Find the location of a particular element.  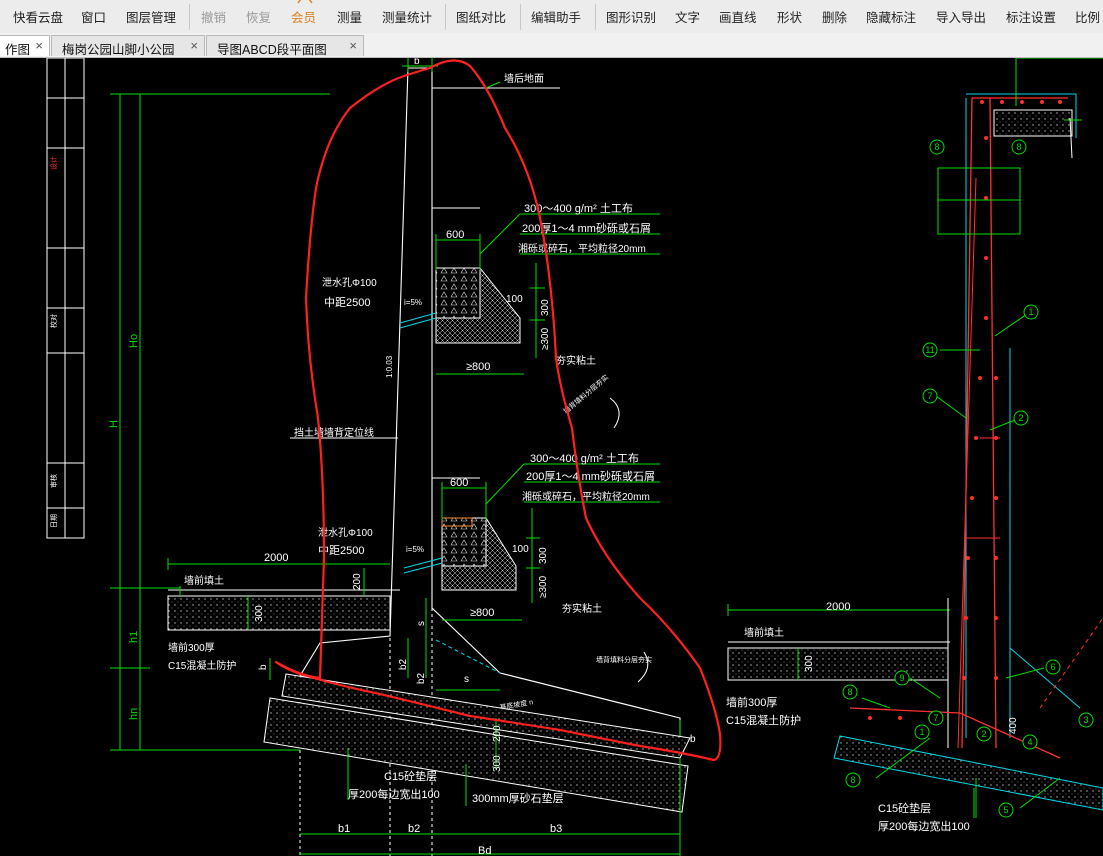

title-block: 设计 校对 审核 日期 is located at coordinates (65, 298).